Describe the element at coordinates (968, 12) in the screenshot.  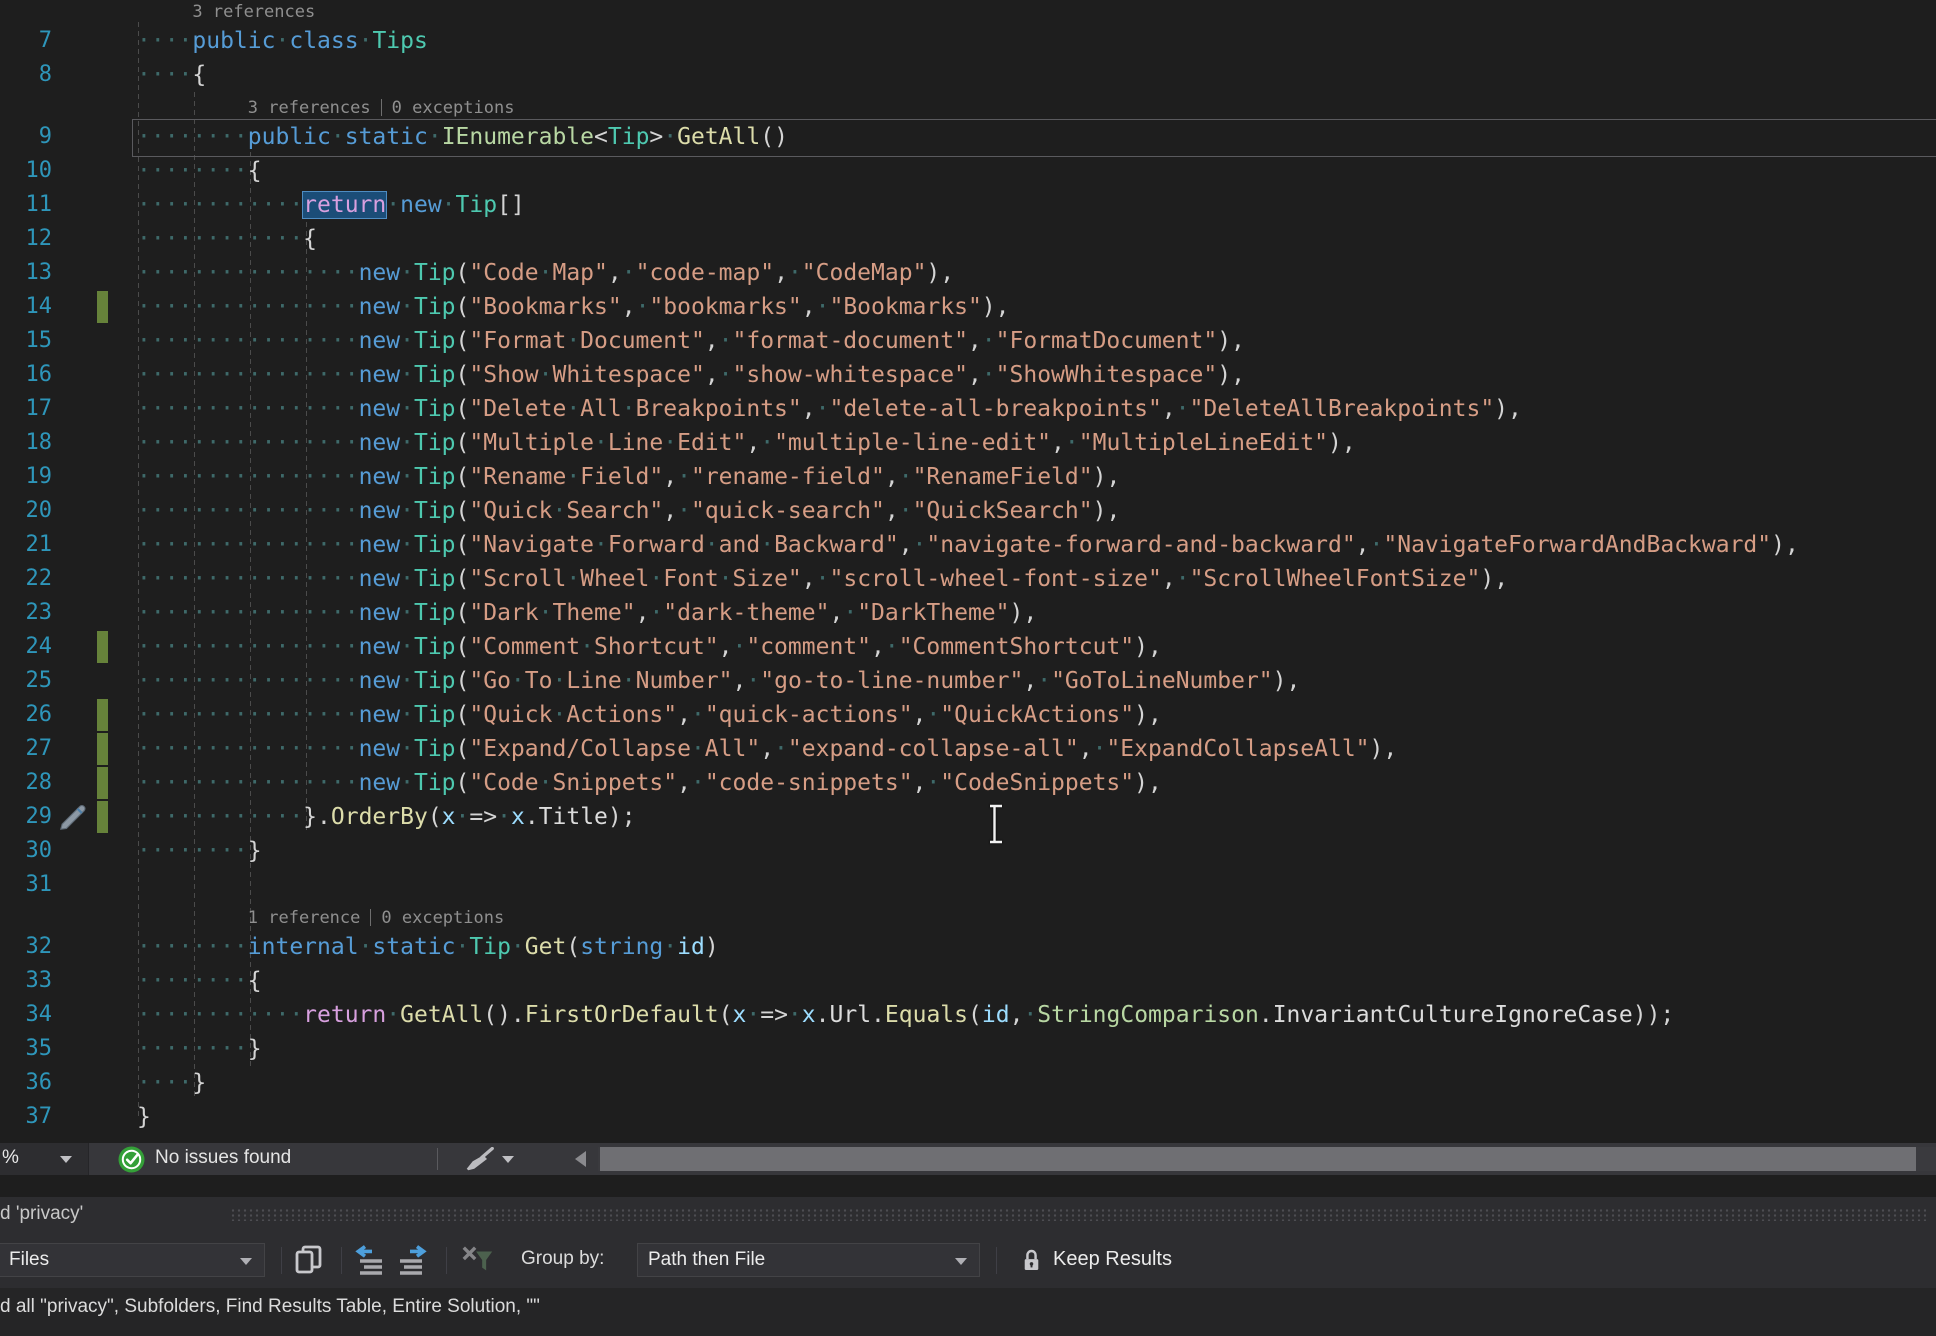
I see `codelens-row: 3 references` at that location.